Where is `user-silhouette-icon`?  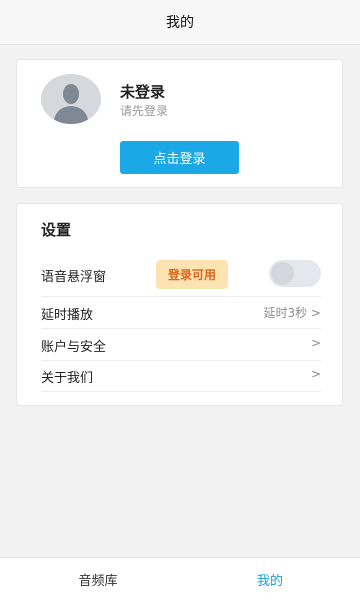 user-silhouette-icon is located at coordinates (71, 99).